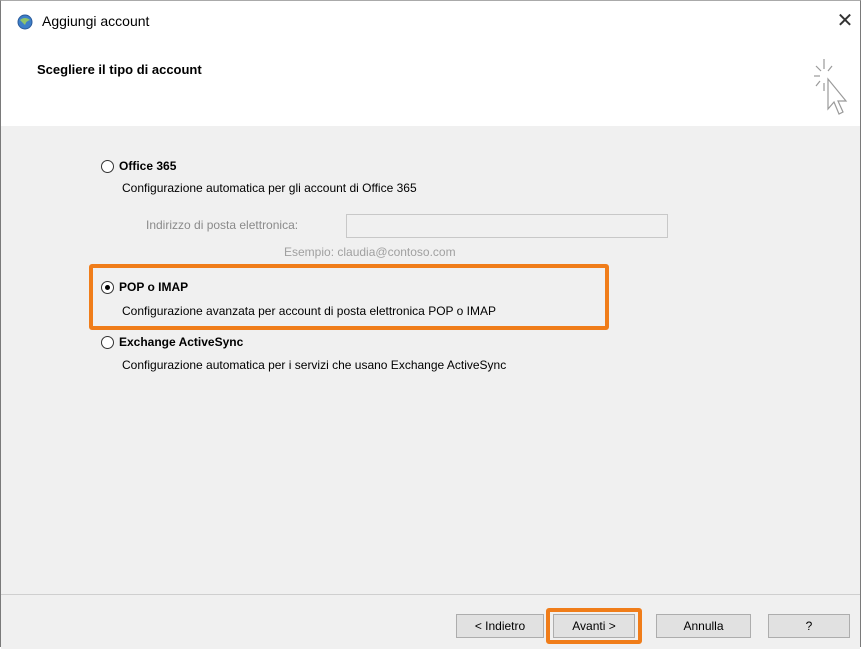 The width and height of the screenshot is (862, 649). Describe the element at coordinates (148, 166) in the screenshot. I see `office365-label: Office 365` at that location.